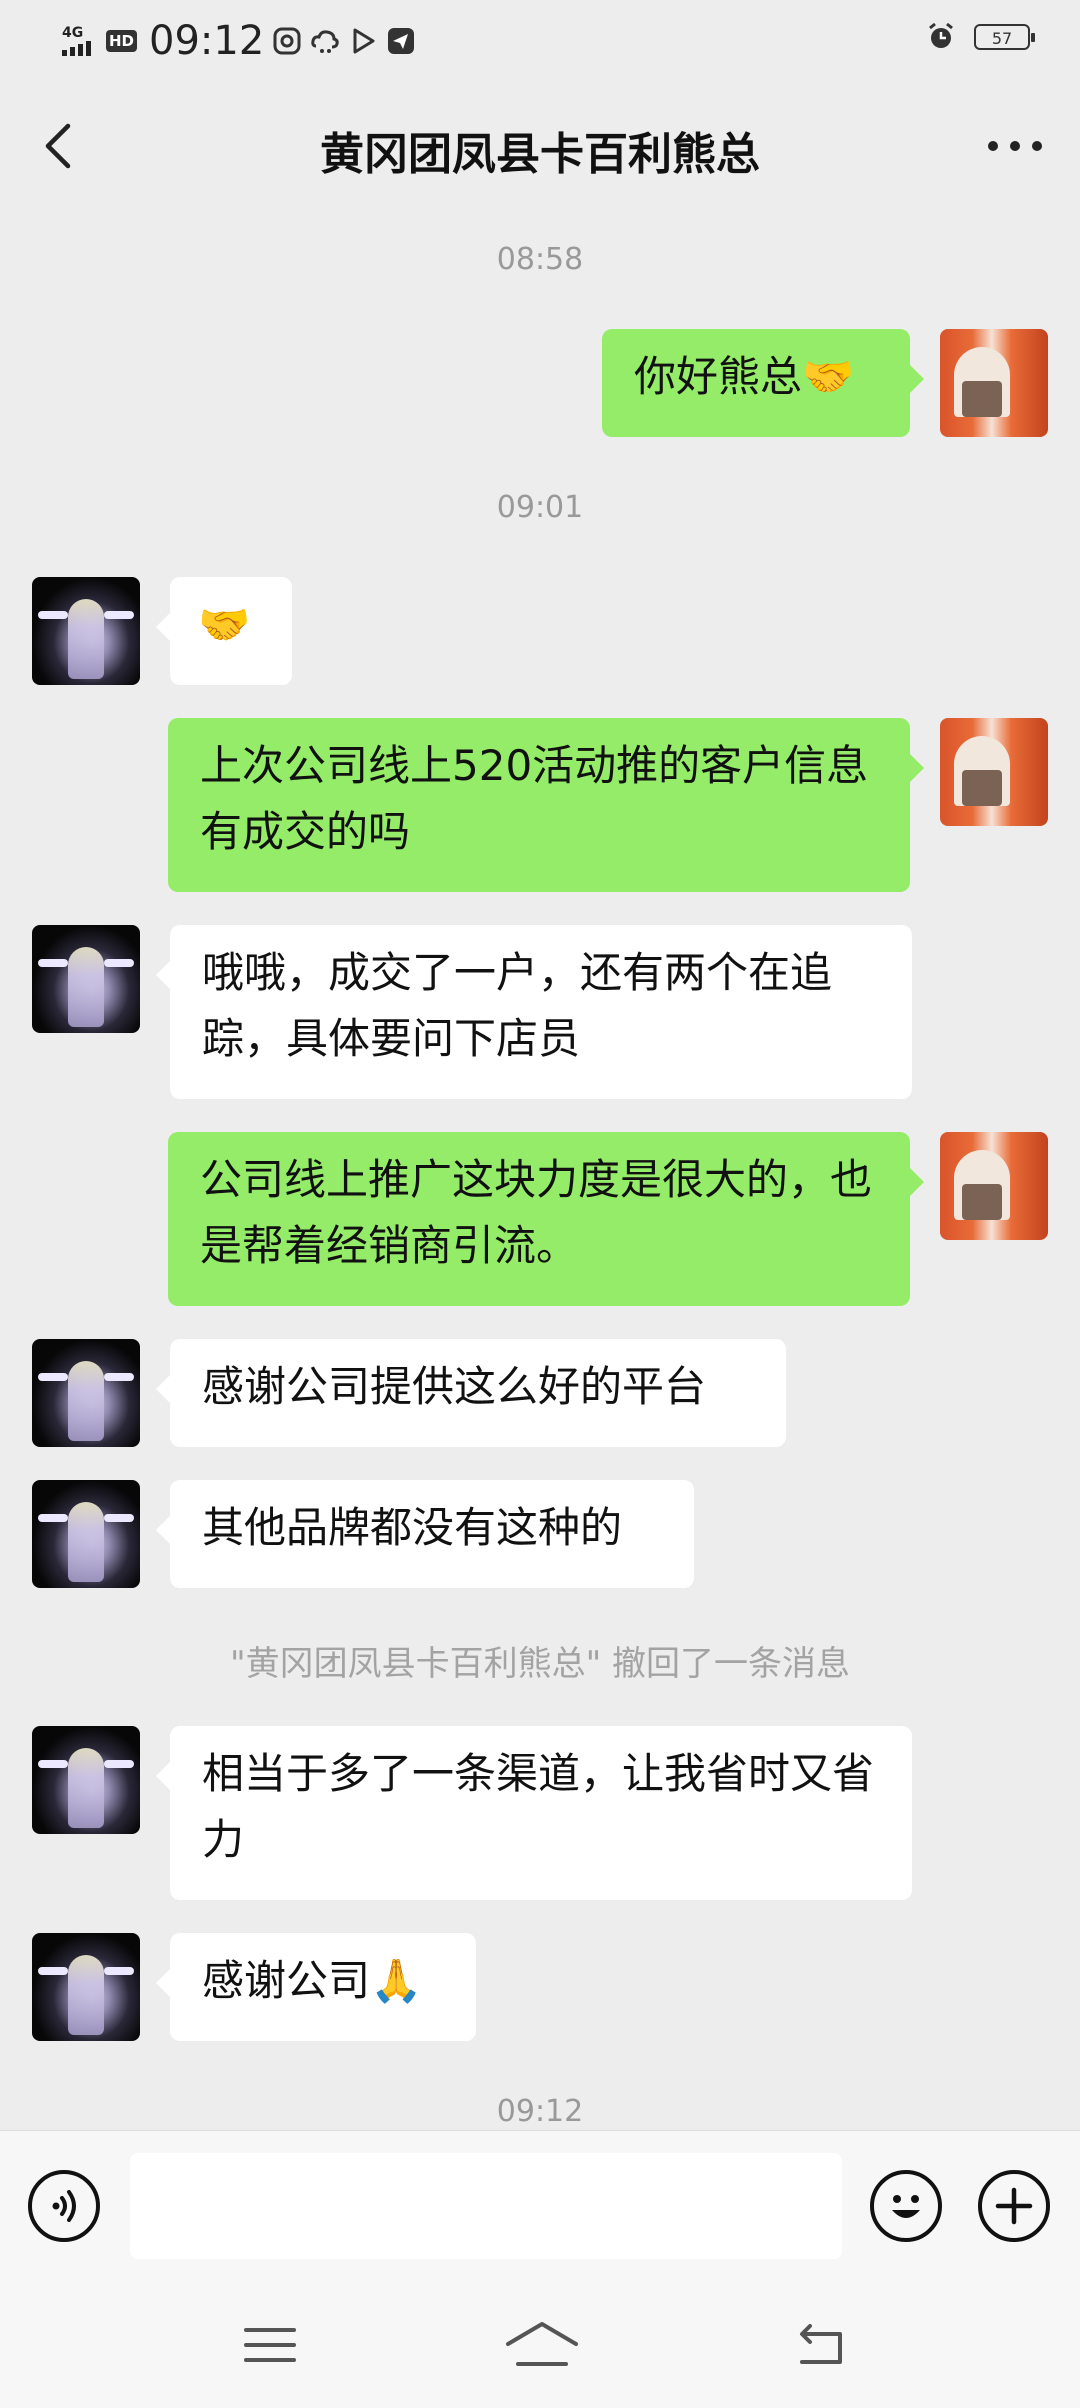  Describe the element at coordinates (270, 2345) in the screenshot. I see `menu-icon` at that location.